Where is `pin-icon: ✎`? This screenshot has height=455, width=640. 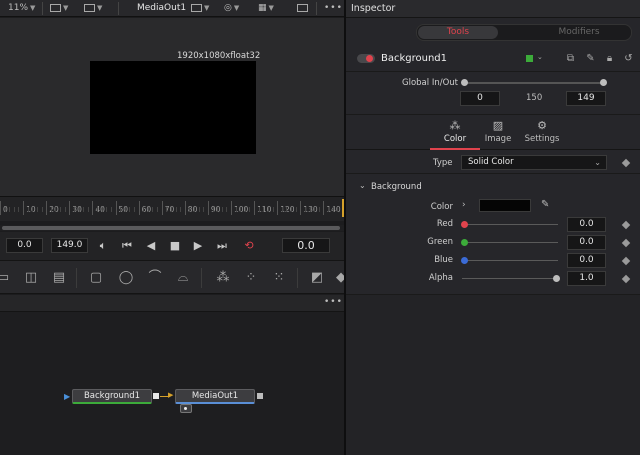
pin-icon: ✎ is located at coordinates (590, 58).